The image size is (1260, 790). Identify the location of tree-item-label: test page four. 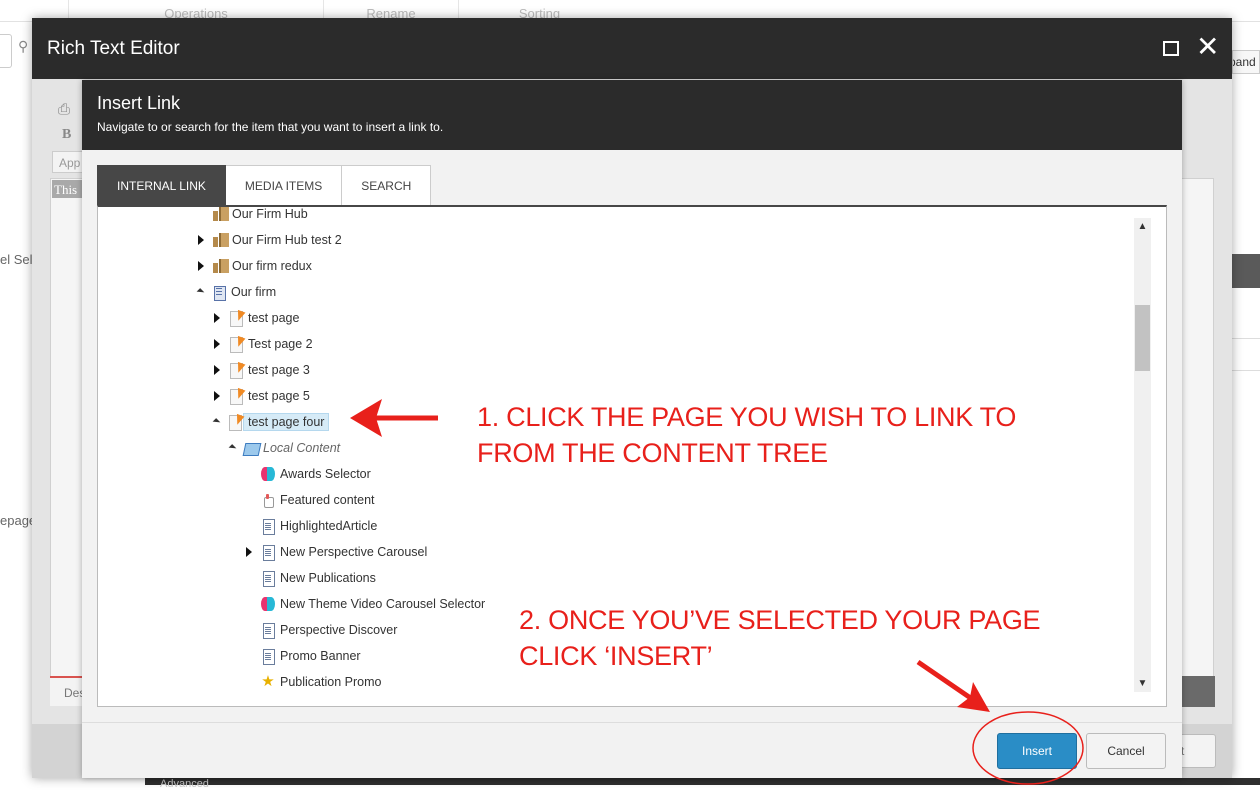
(286, 422).